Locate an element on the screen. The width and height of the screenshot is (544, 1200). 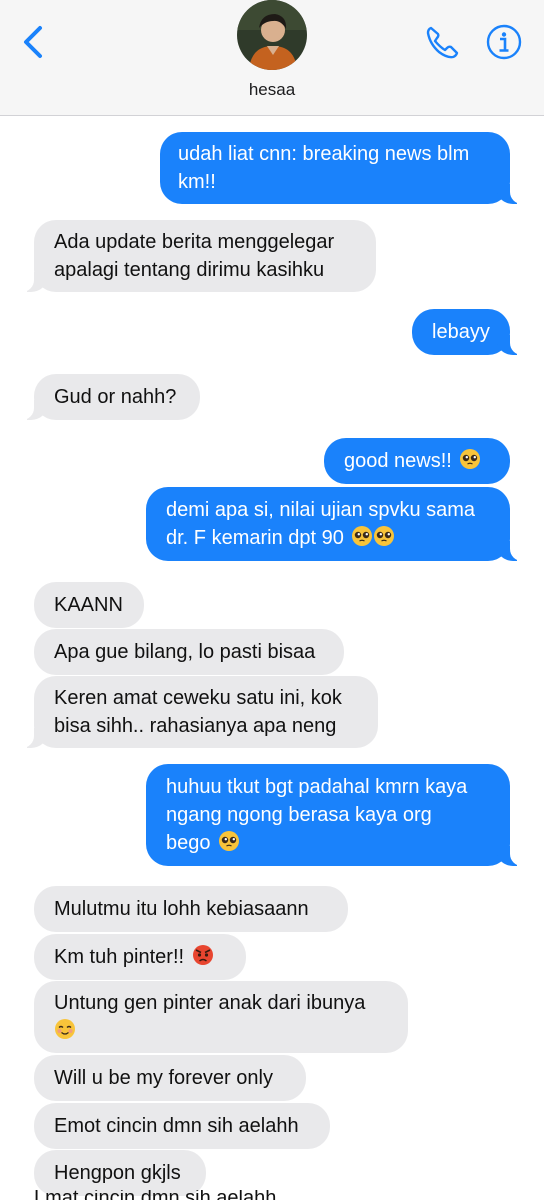
angry-face-icon is located at coordinates (202, 955).